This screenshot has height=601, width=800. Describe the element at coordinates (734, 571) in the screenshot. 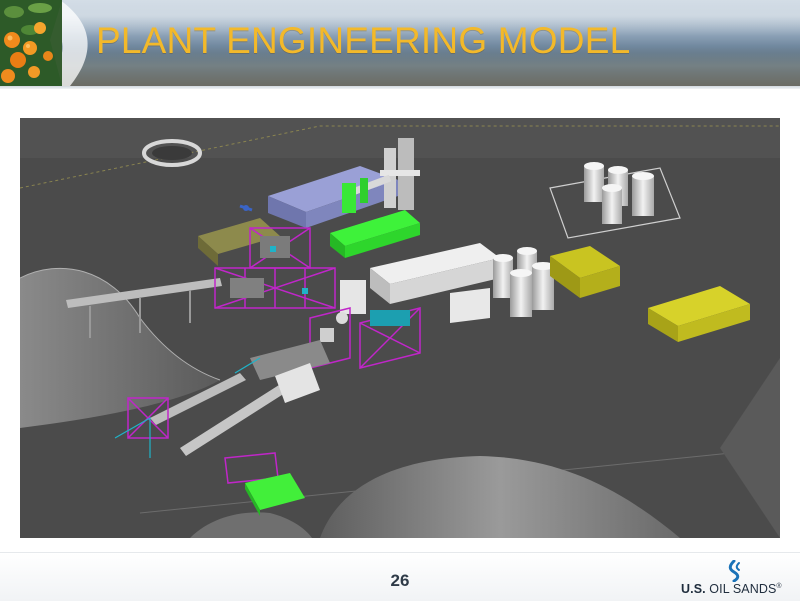

I see `oil-sands-logo-mark-icon` at that location.